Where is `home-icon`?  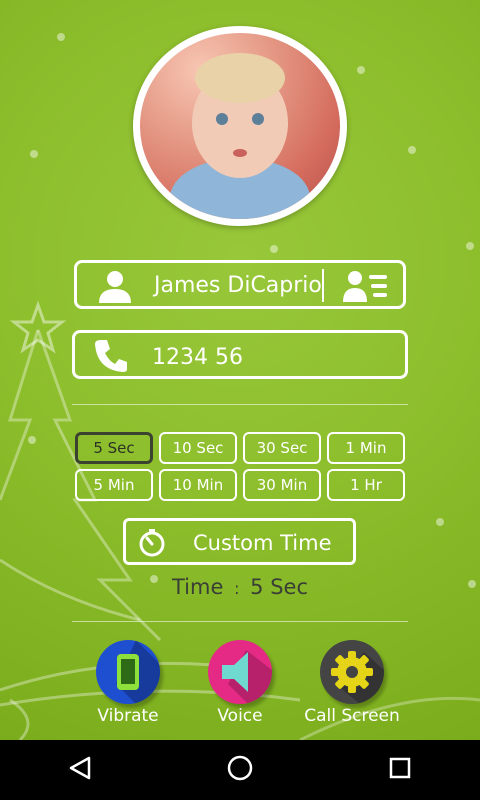 home-icon is located at coordinates (240, 770).